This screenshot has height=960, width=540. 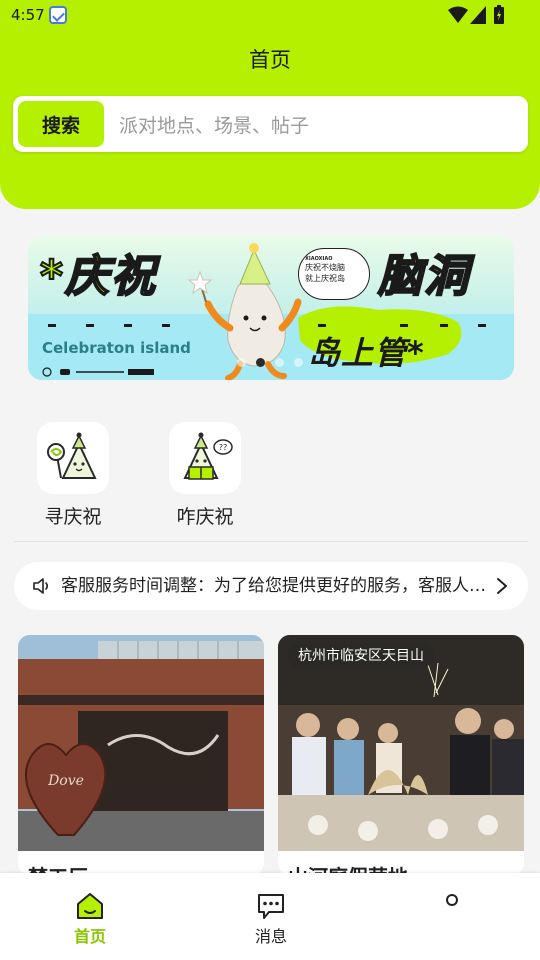 What do you see at coordinates (278, 586) in the screenshot?
I see `notice-text: 客服服务时间调整：为了给您提供更好的服务，客服人员服务时间调整为` at bounding box center [278, 586].